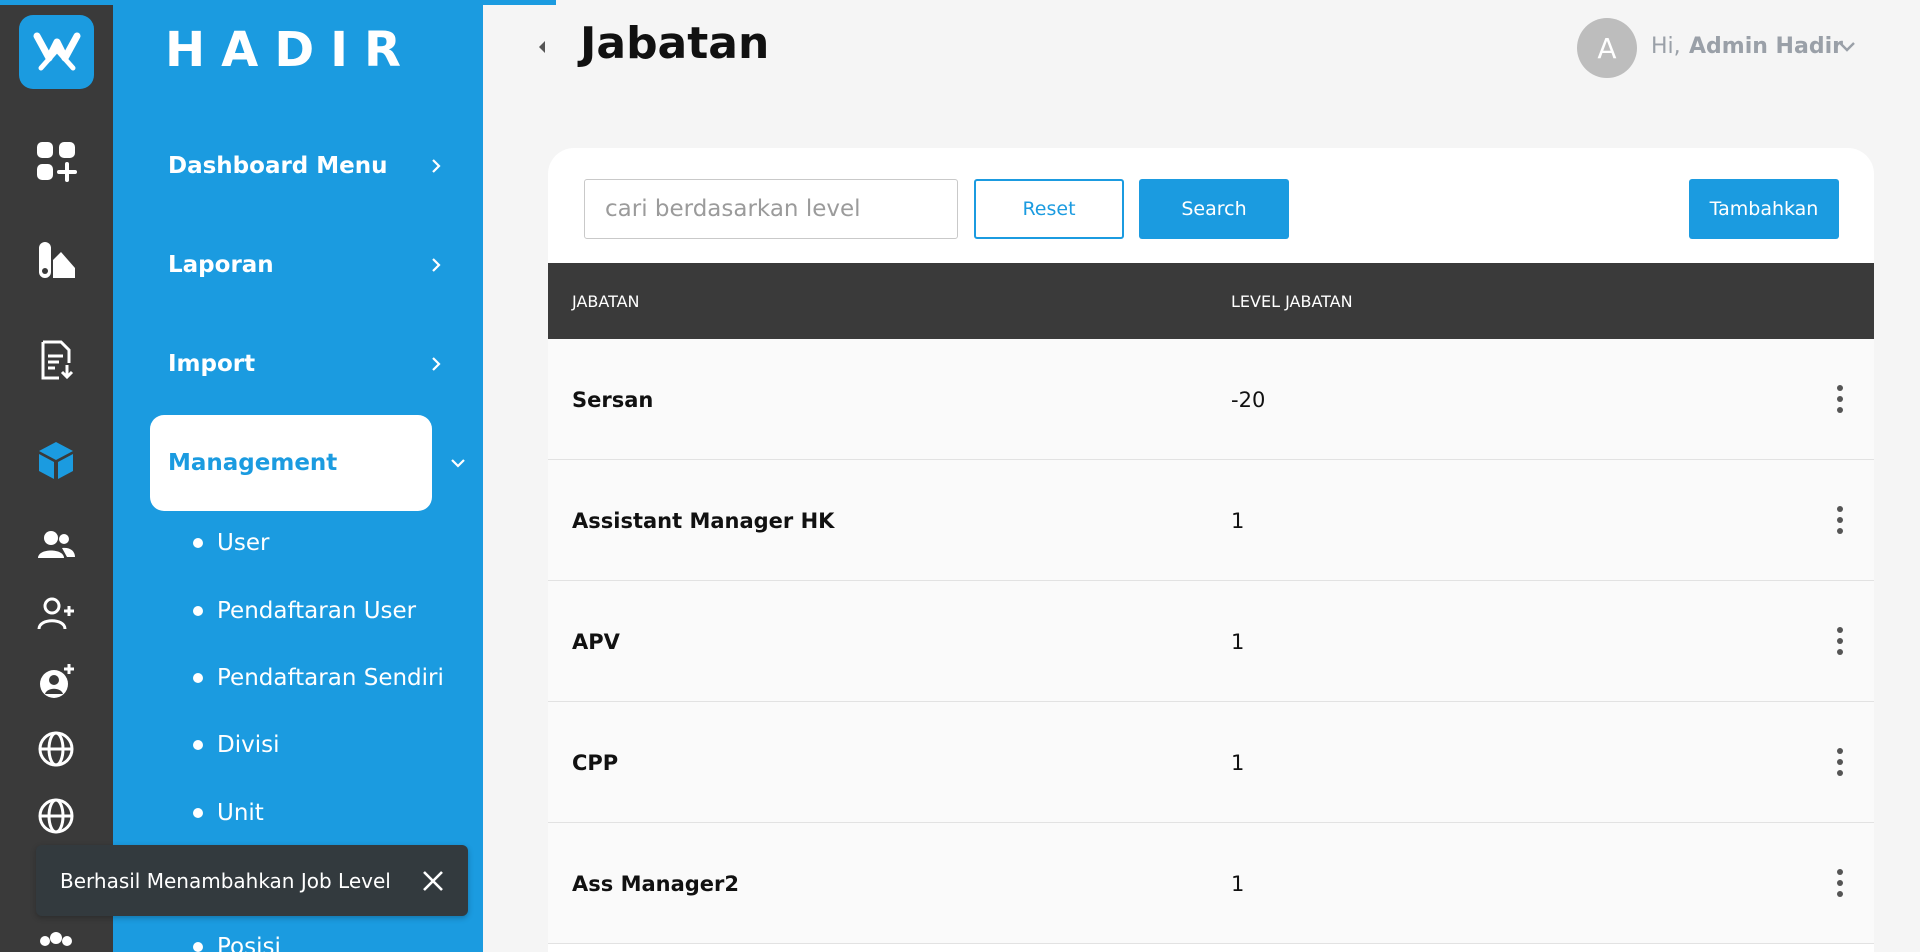  Describe the element at coordinates (703, 520) in the screenshot. I see `cell-jabatan: Assistant Manager HK` at that location.